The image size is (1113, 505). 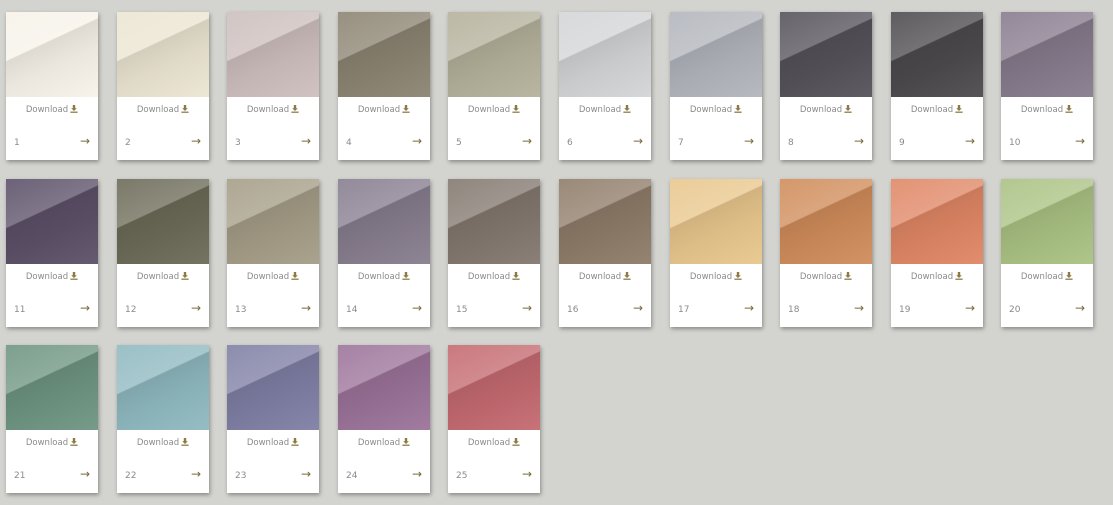 I want to click on swatch-card: Download 1 →, so click(x=52, y=86).